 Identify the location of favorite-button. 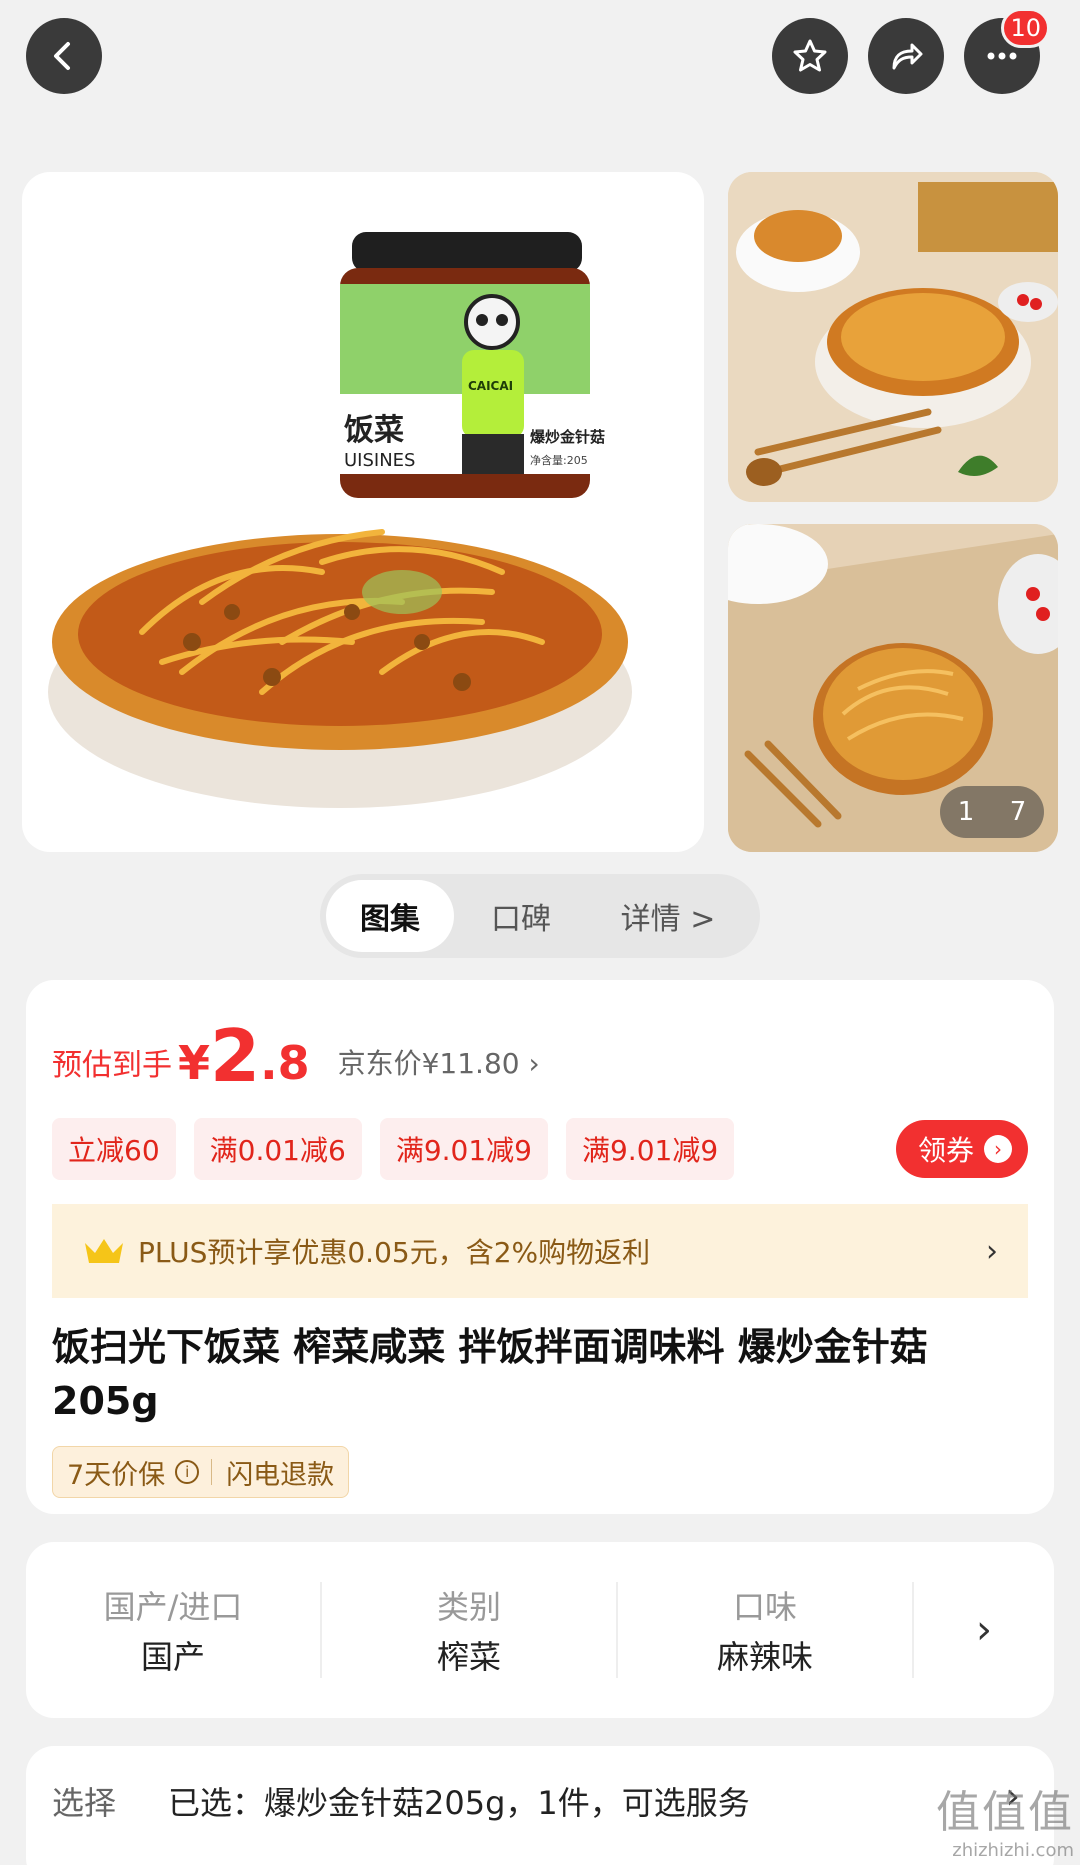
(810, 56).